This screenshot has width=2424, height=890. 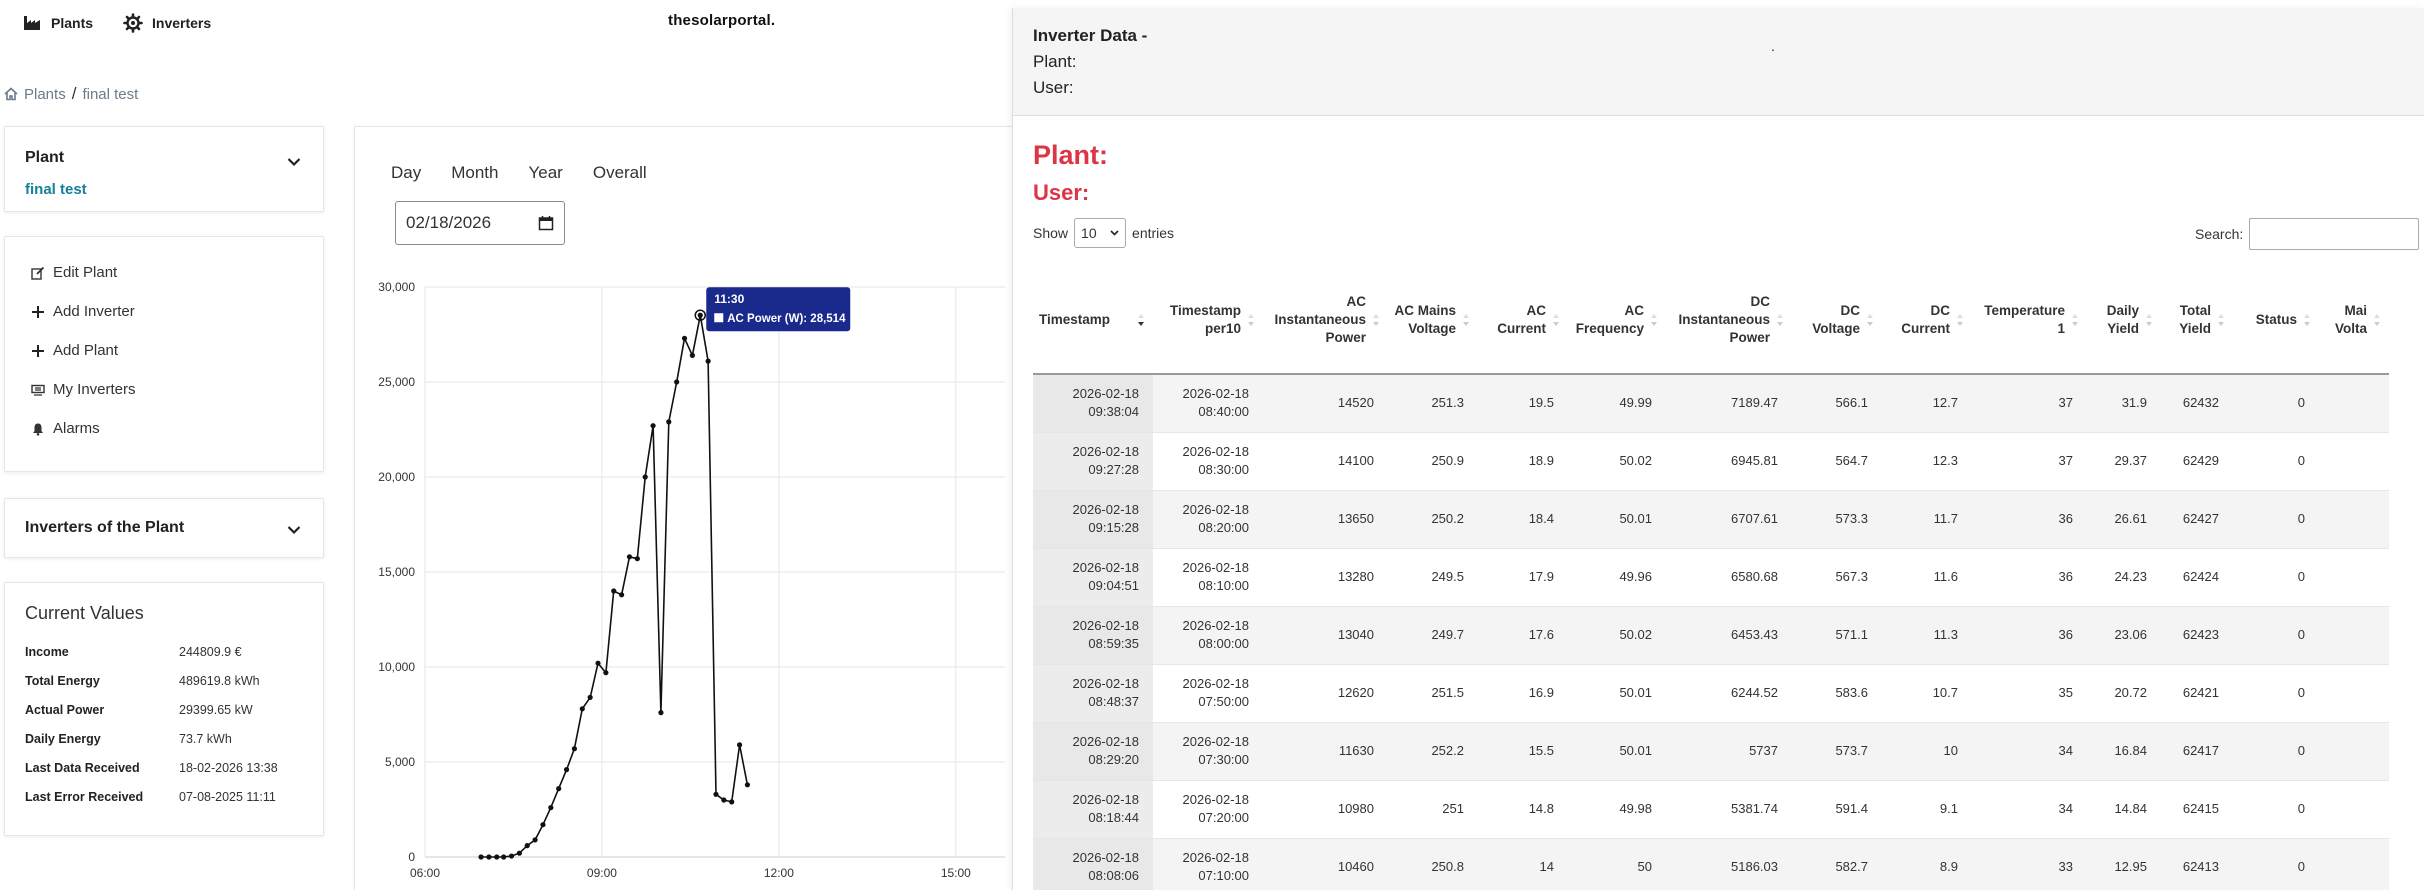 I want to click on column-header: Mai Volta, so click(x=2354, y=320).